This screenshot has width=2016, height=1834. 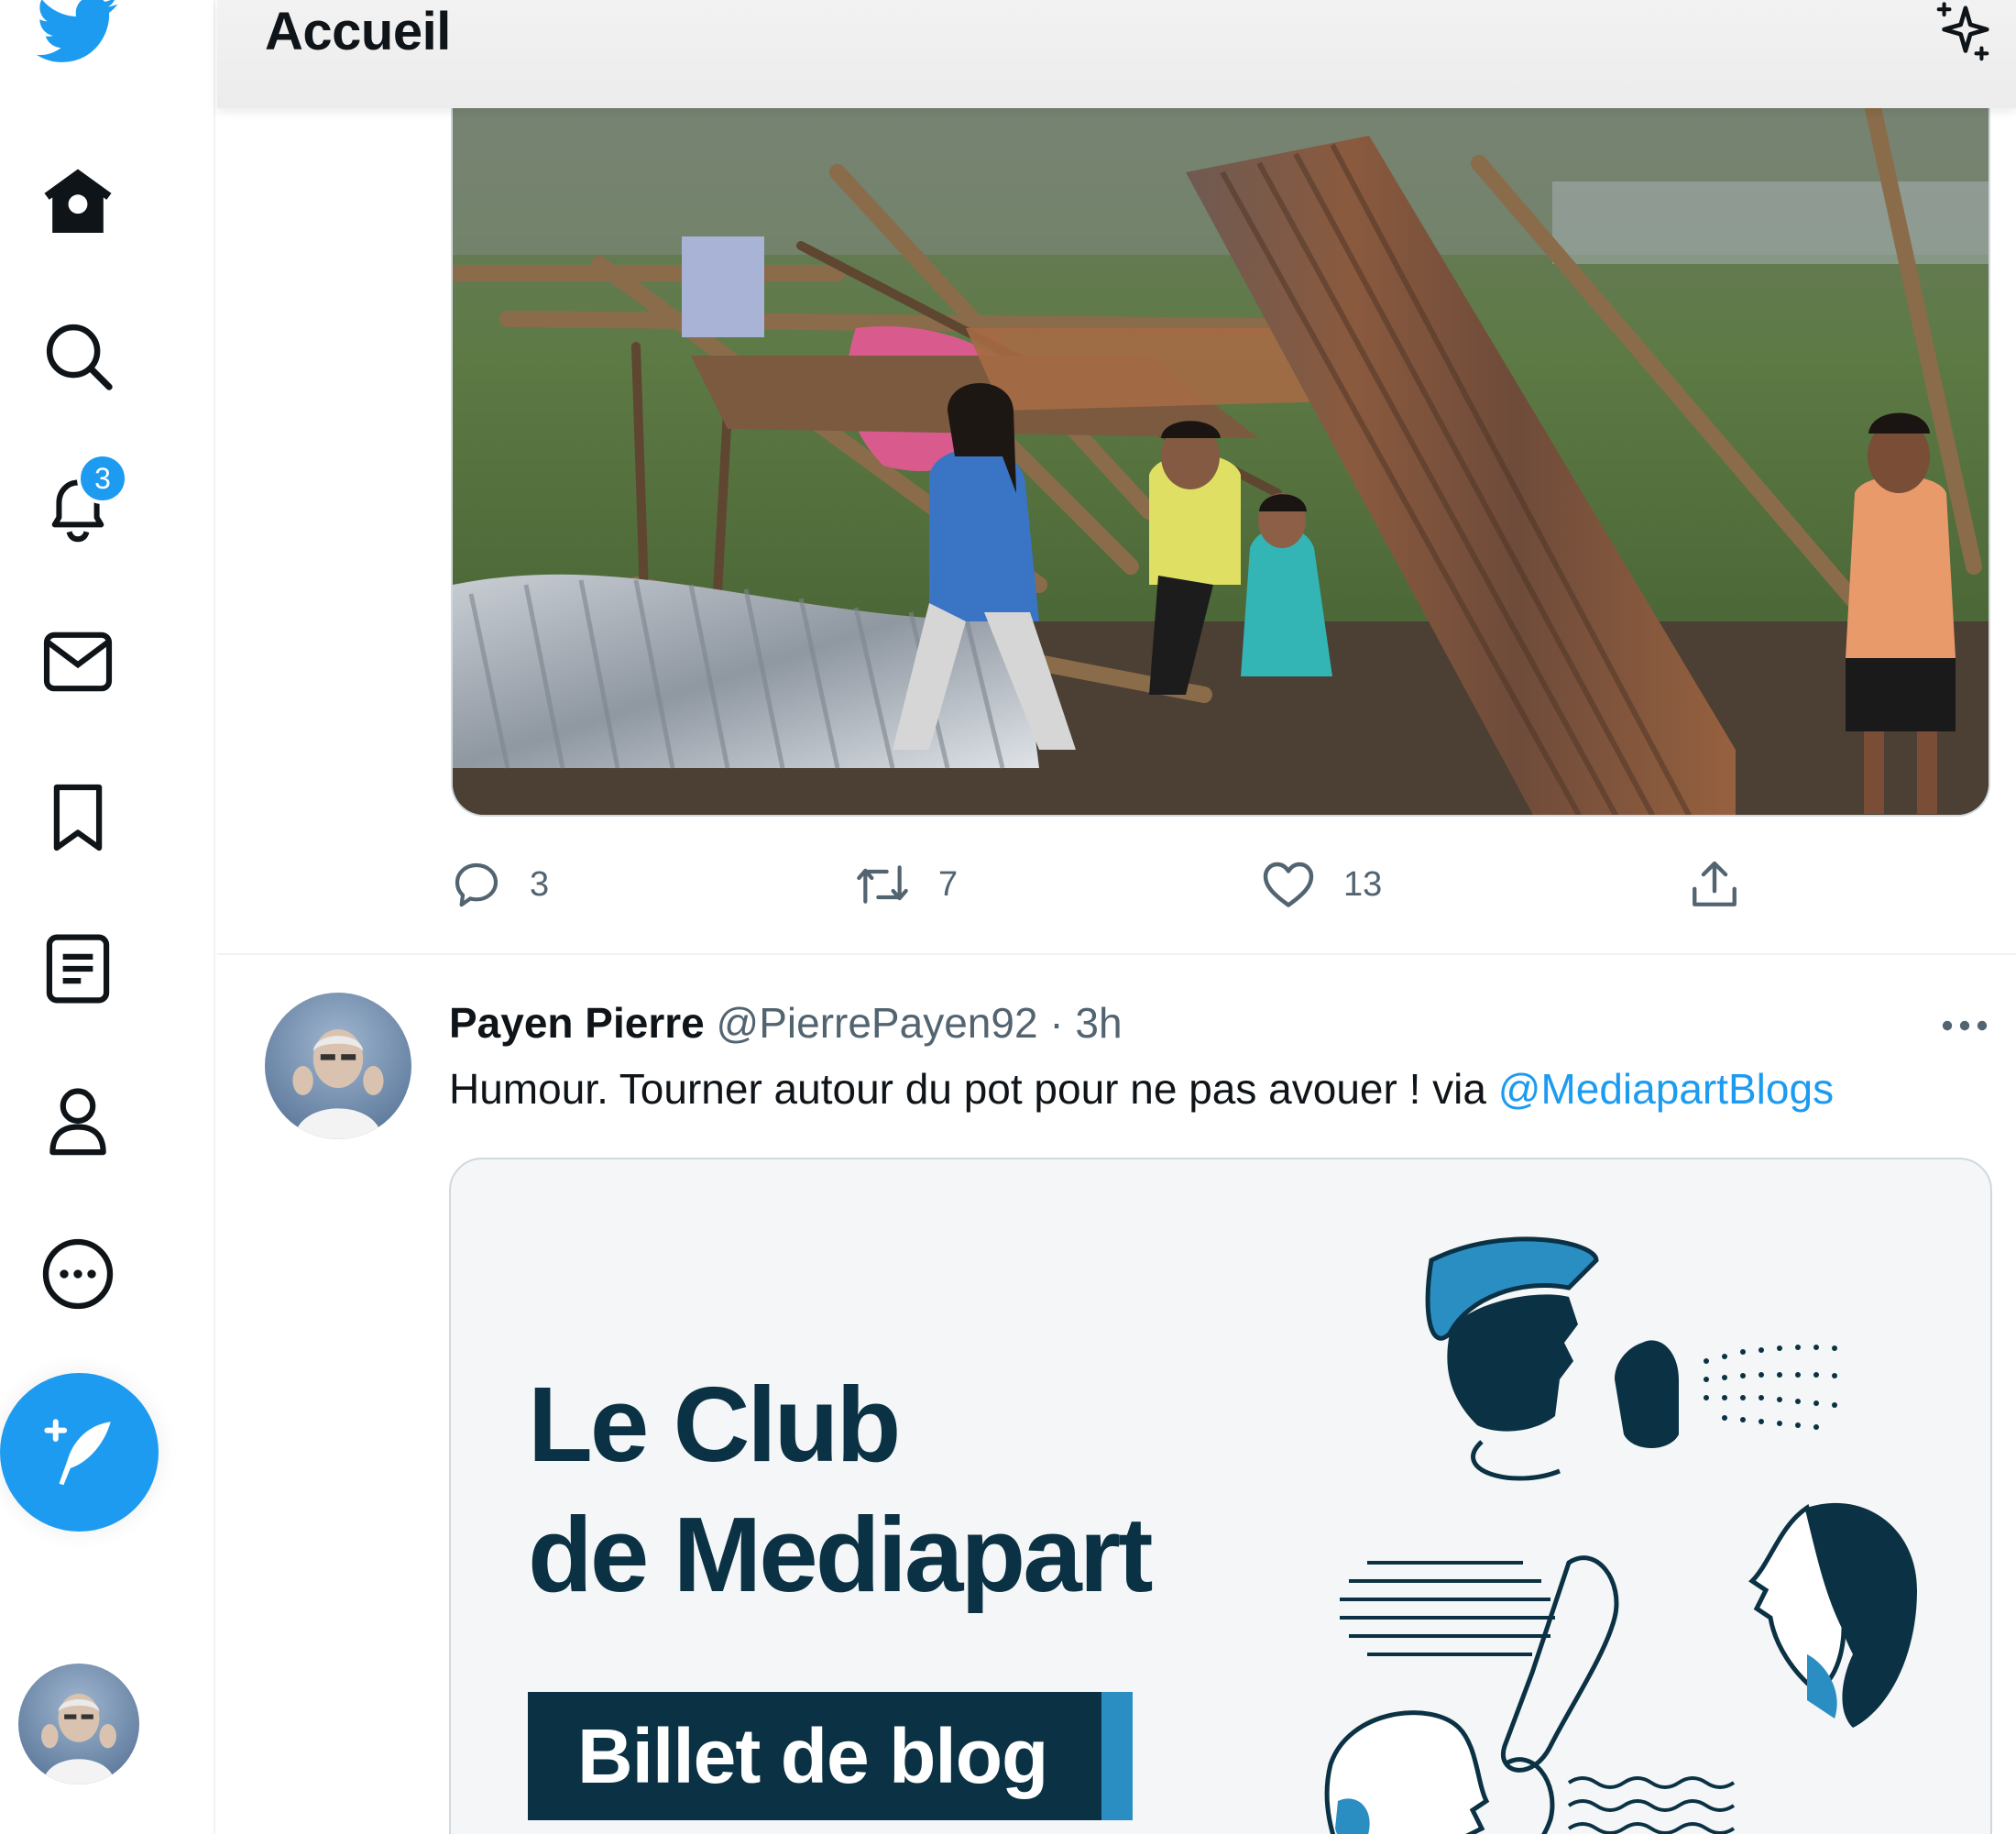 What do you see at coordinates (477, 884) in the screenshot?
I see `reply-icon` at bounding box center [477, 884].